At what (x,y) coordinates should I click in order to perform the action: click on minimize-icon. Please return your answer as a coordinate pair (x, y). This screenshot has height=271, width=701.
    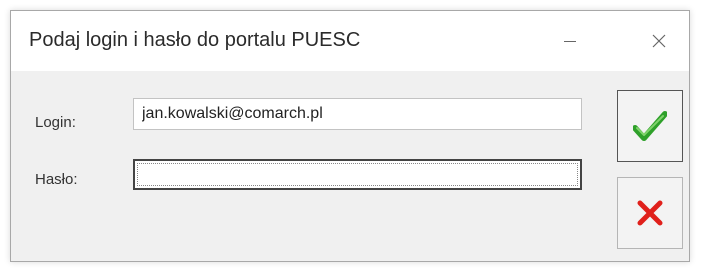
    Looking at the image, I should click on (570, 41).